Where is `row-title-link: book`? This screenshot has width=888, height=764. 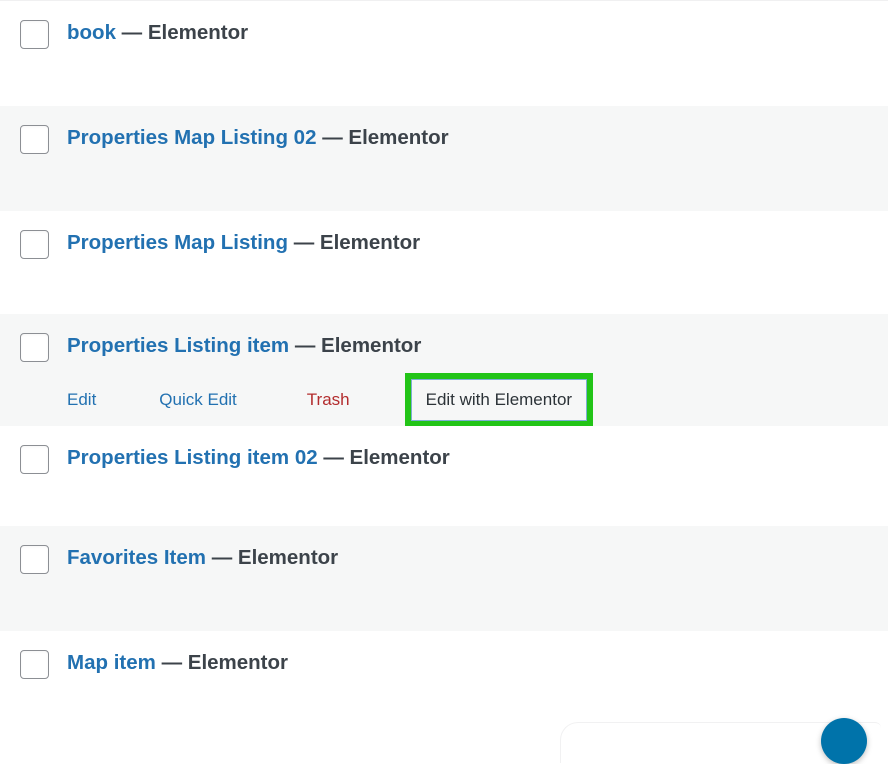 row-title-link: book is located at coordinates (91, 32).